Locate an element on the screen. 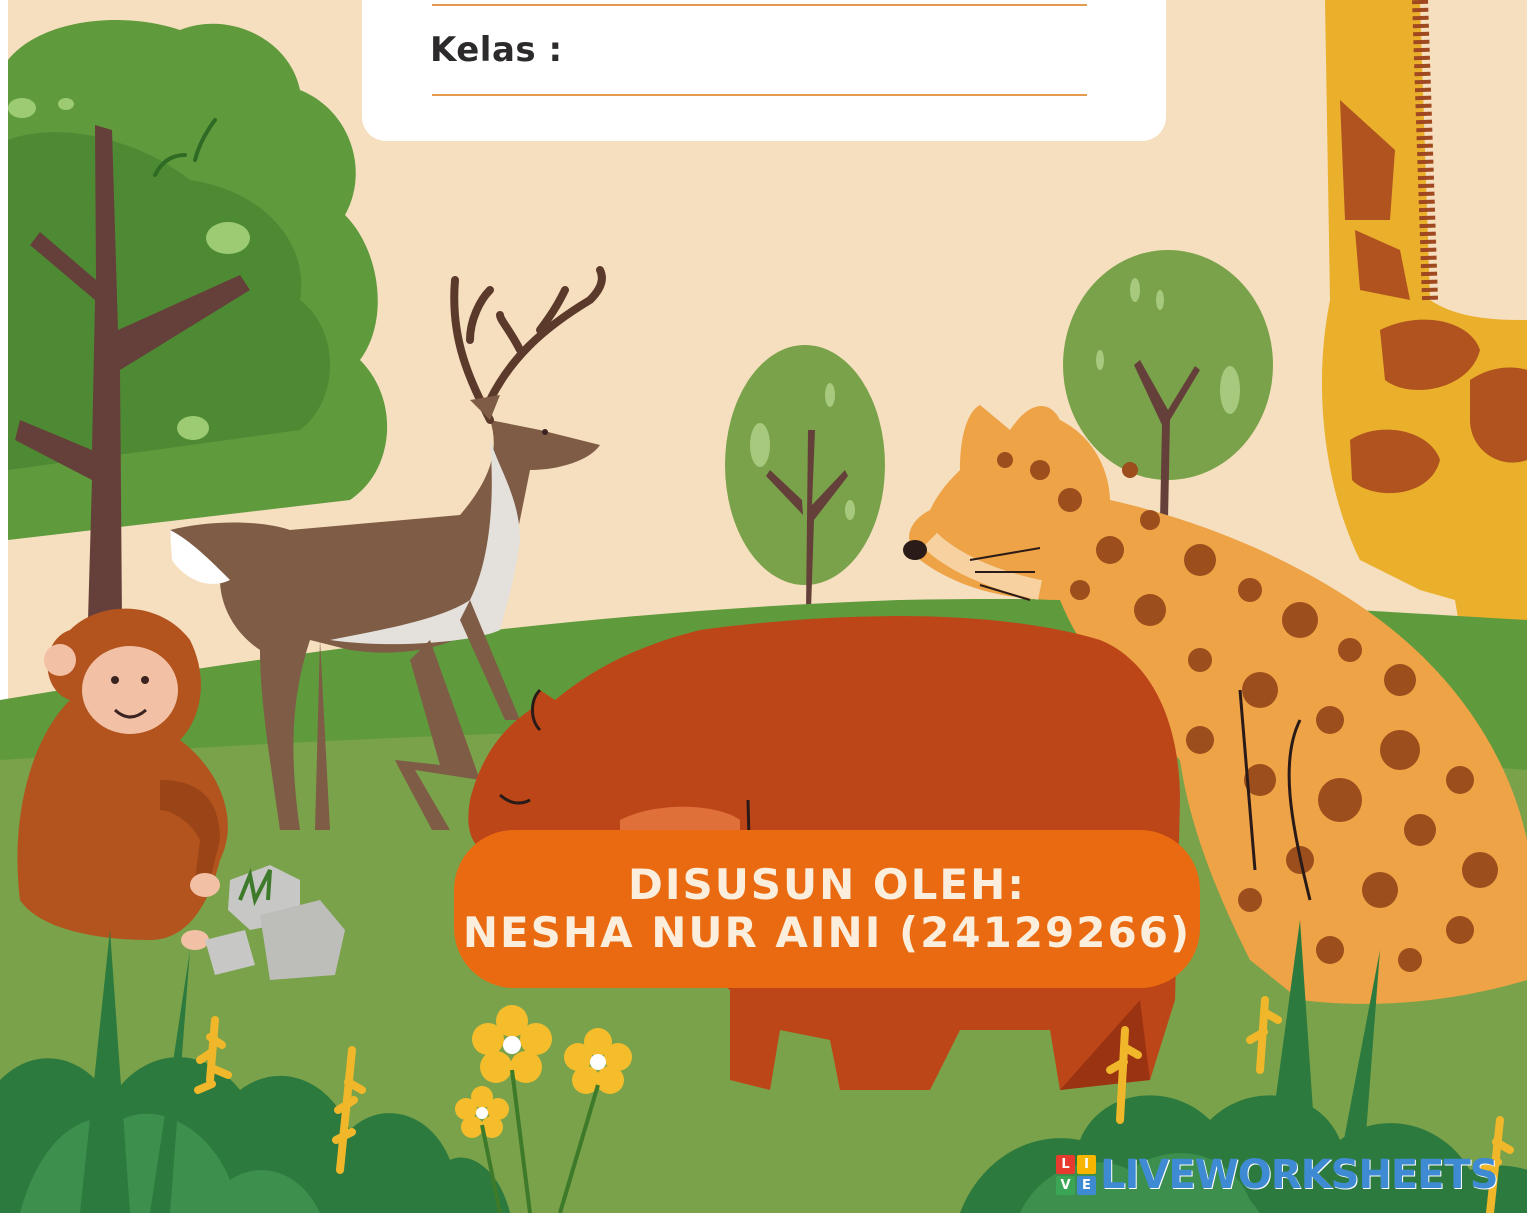 This screenshot has width=1527, height=1213. author-title: DISUSUN OLEH: is located at coordinates (827, 884).